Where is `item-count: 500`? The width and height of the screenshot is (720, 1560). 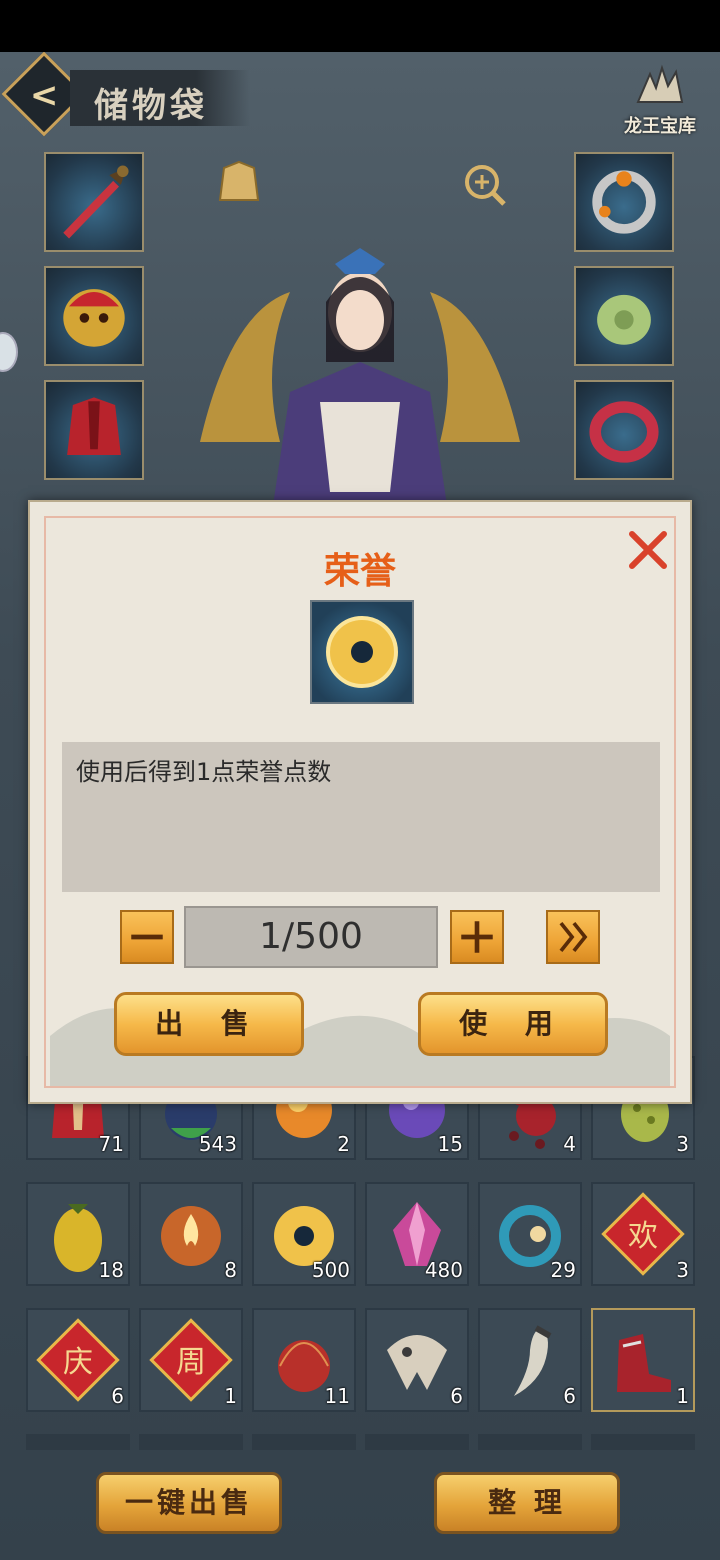
item-count: 500 is located at coordinates (330, 1270).